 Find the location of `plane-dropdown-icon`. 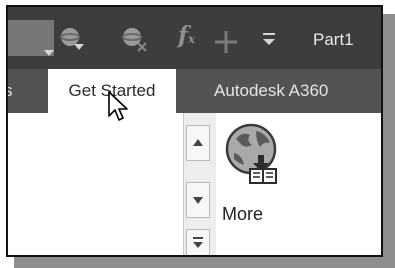

plane-dropdown-icon is located at coordinates (73, 41).